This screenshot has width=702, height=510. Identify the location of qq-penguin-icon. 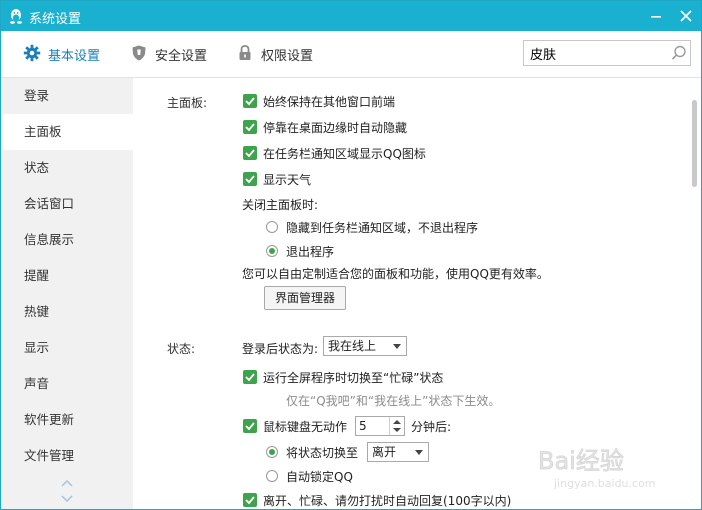
(16, 16).